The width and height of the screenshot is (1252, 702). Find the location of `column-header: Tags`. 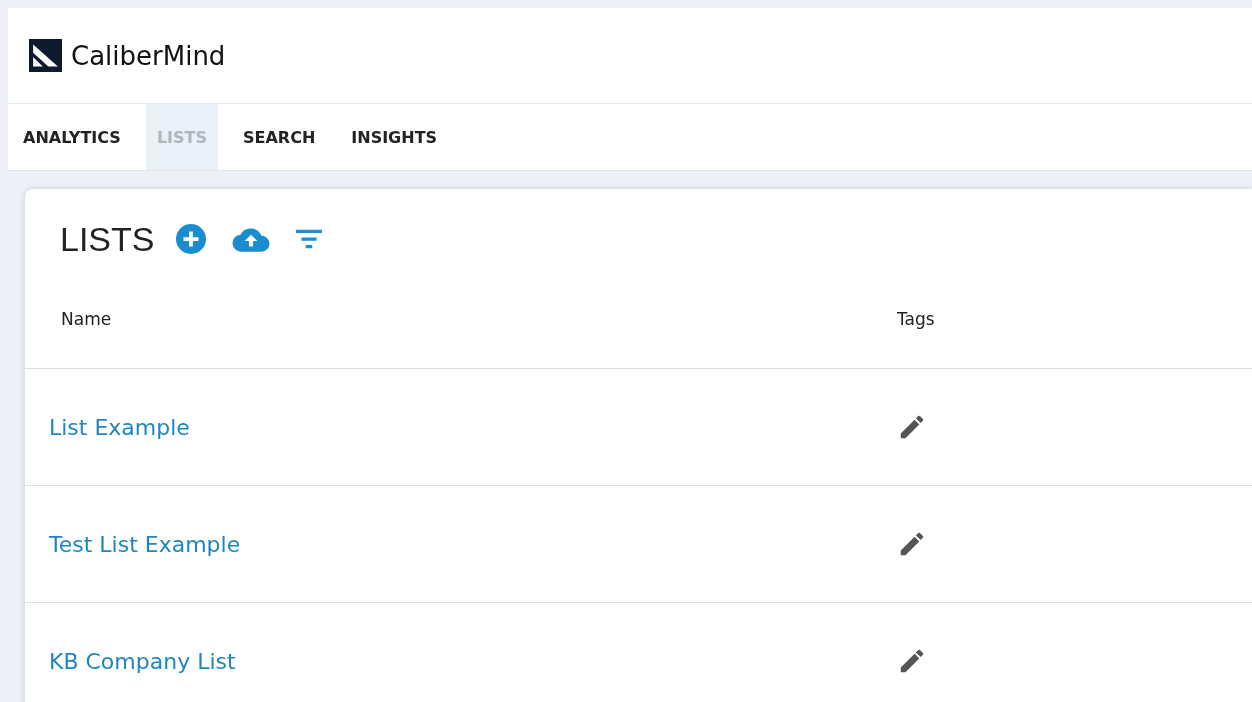

column-header: Tags is located at coordinates (915, 318).